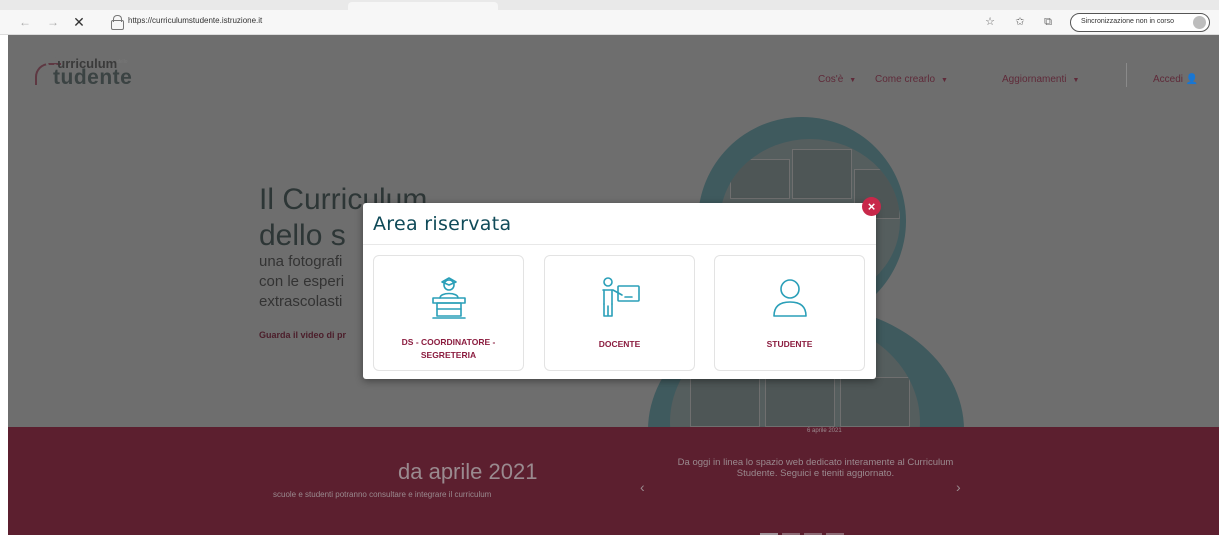 The width and height of the screenshot is (1219, 535). I want to click on sync-status-button: Sincronizzazione non in corso, so click(1140, 22).